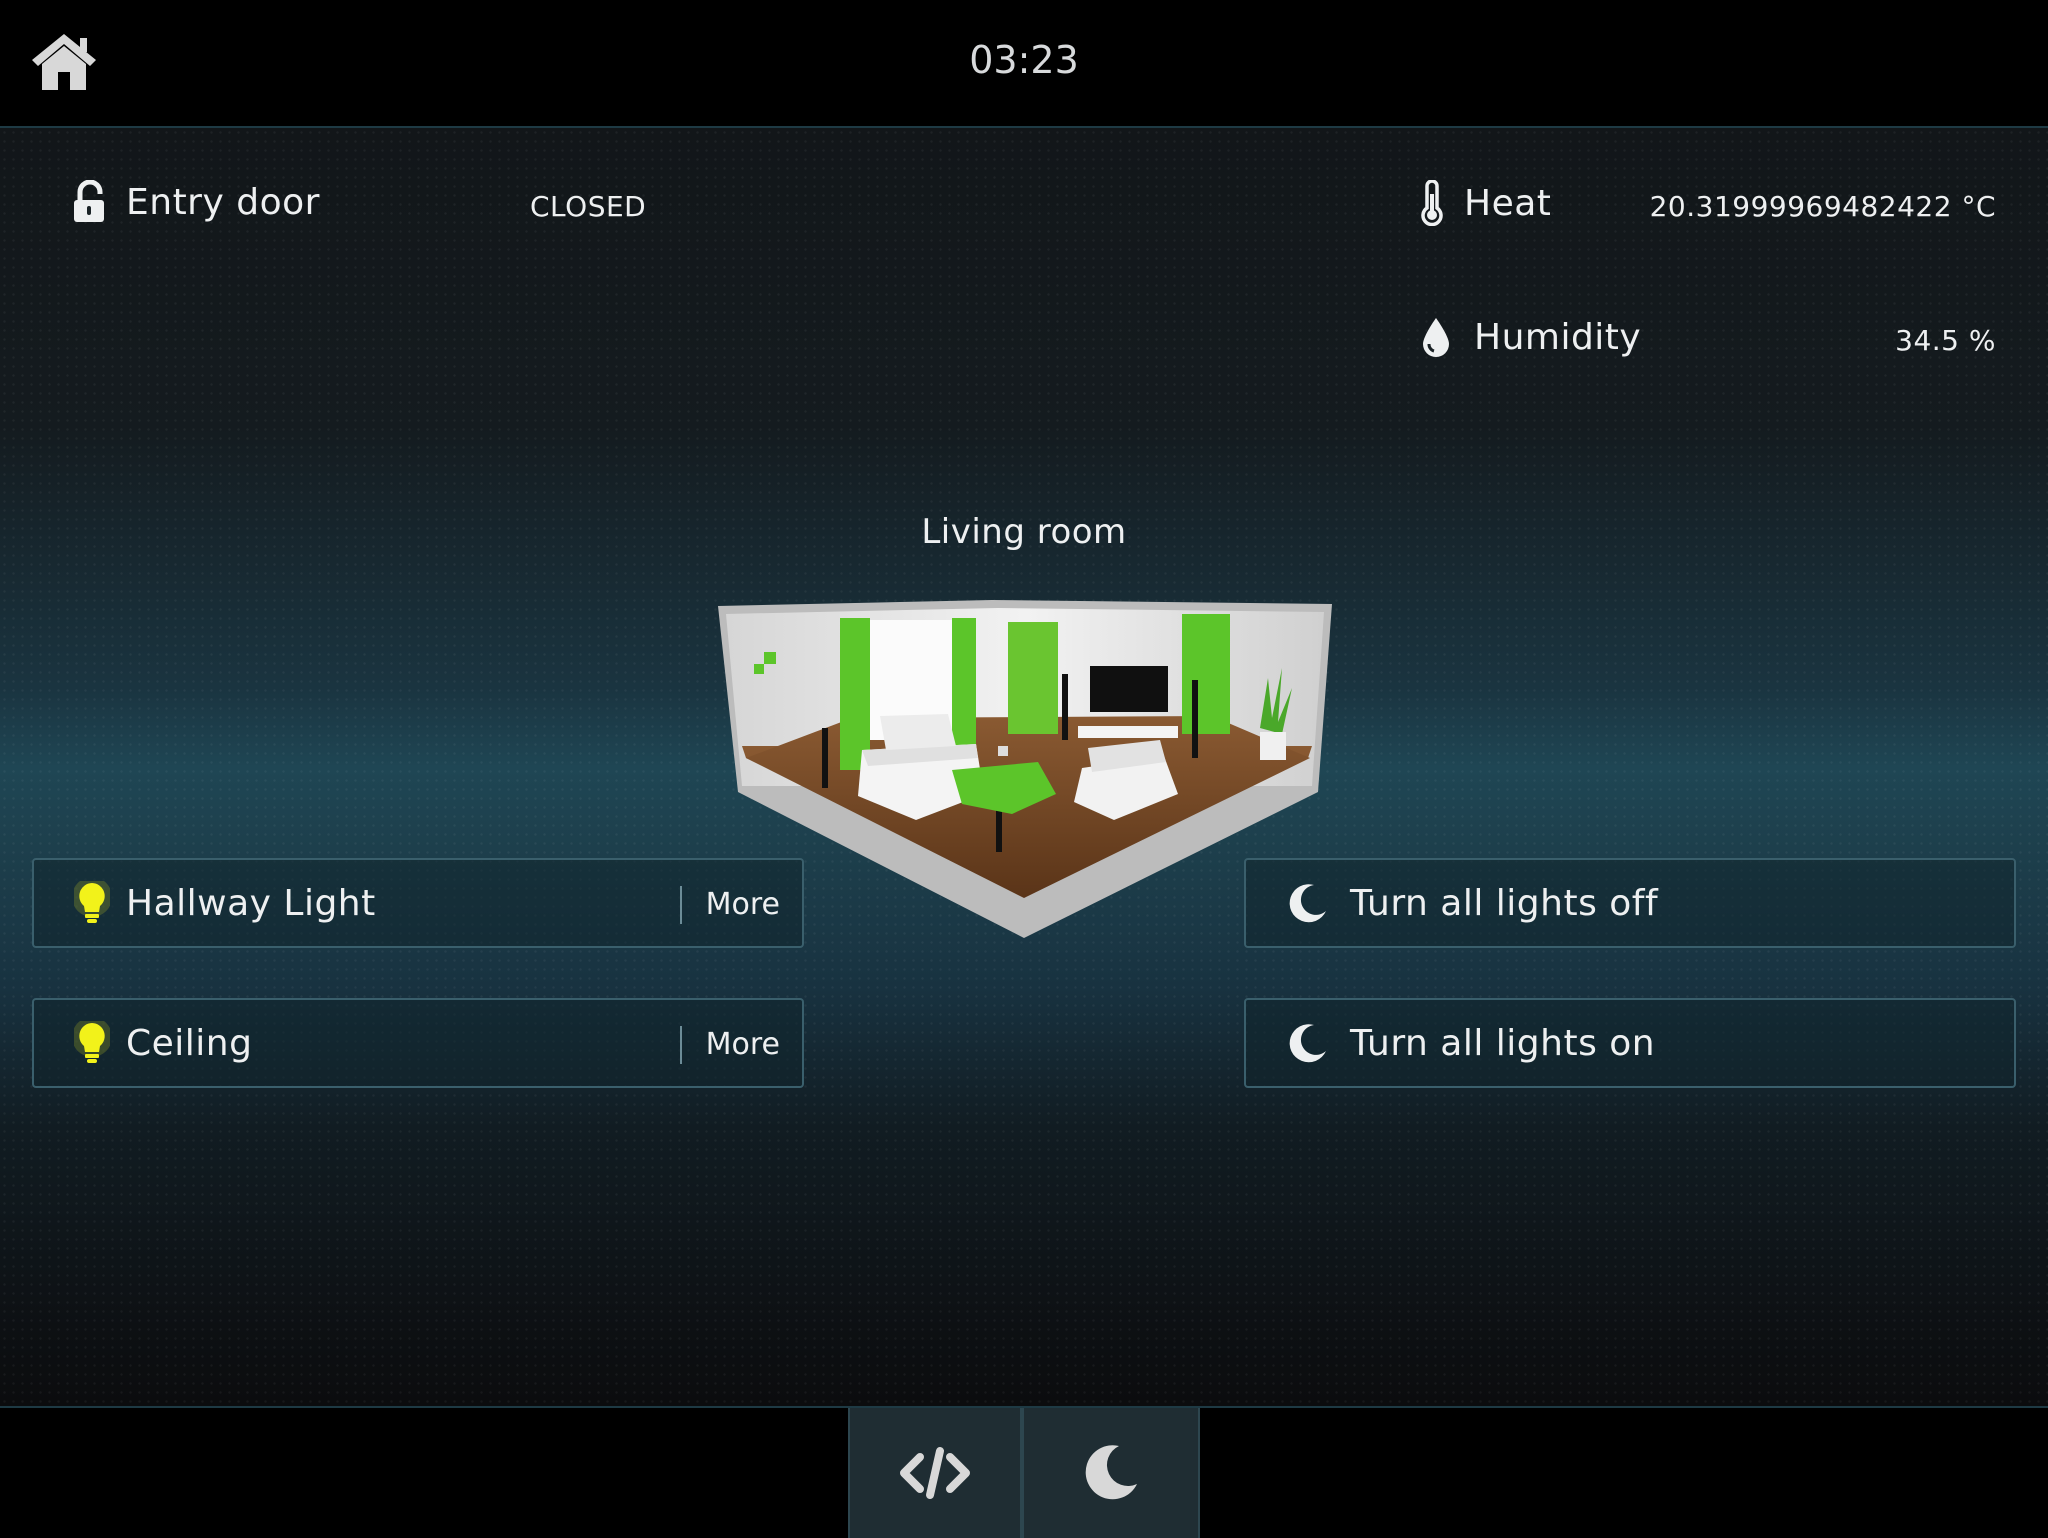 The height and width of the screenshot is (1538, 2048). Describe the element at coordinates (1504, 903) in the screenshot. I see `scene-label: Turn all lights off` at that location.